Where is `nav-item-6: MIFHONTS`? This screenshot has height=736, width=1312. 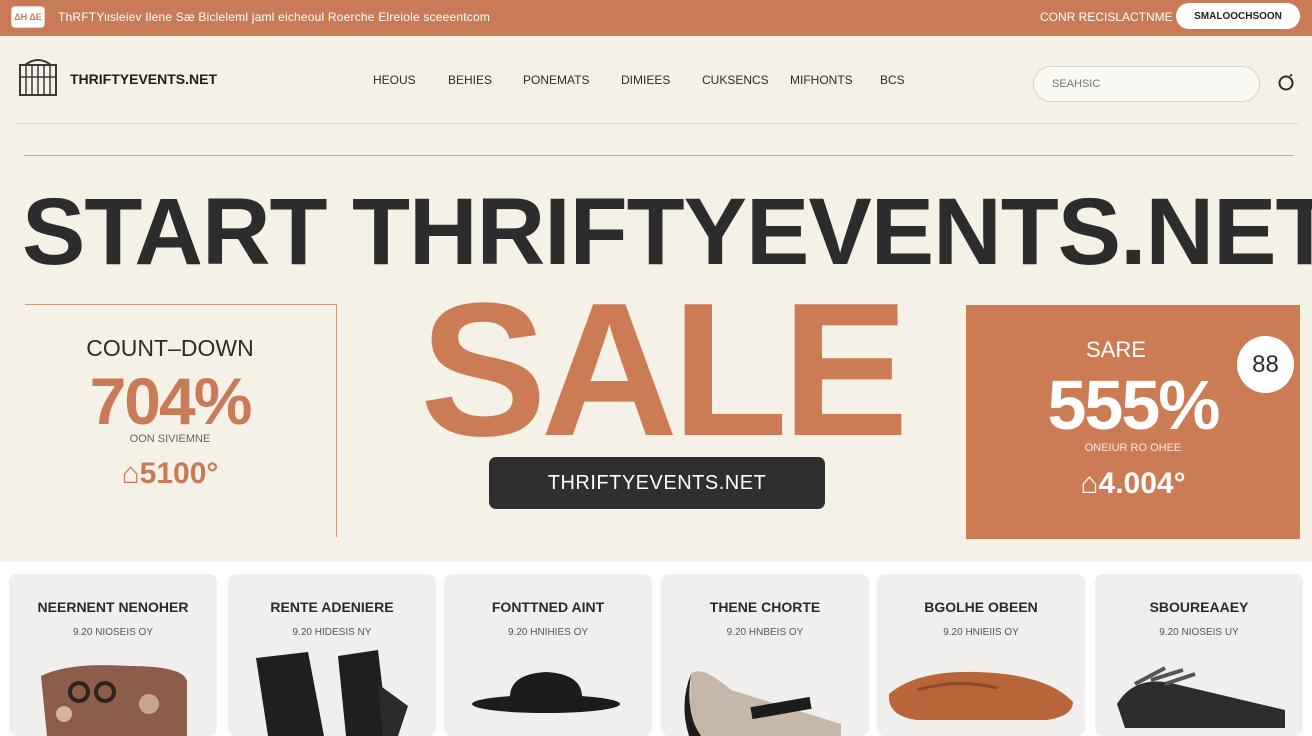
nav-item-6: MIFHONTS is located at coordinates (821, 80).